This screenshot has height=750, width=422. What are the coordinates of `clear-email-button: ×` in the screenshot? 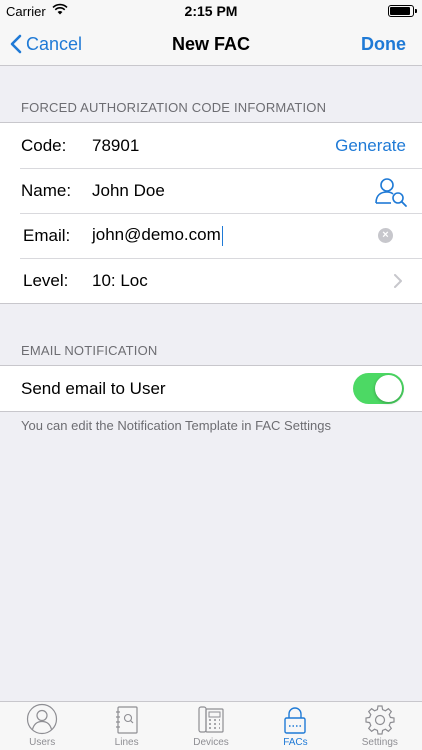 It's located at (385, 235).